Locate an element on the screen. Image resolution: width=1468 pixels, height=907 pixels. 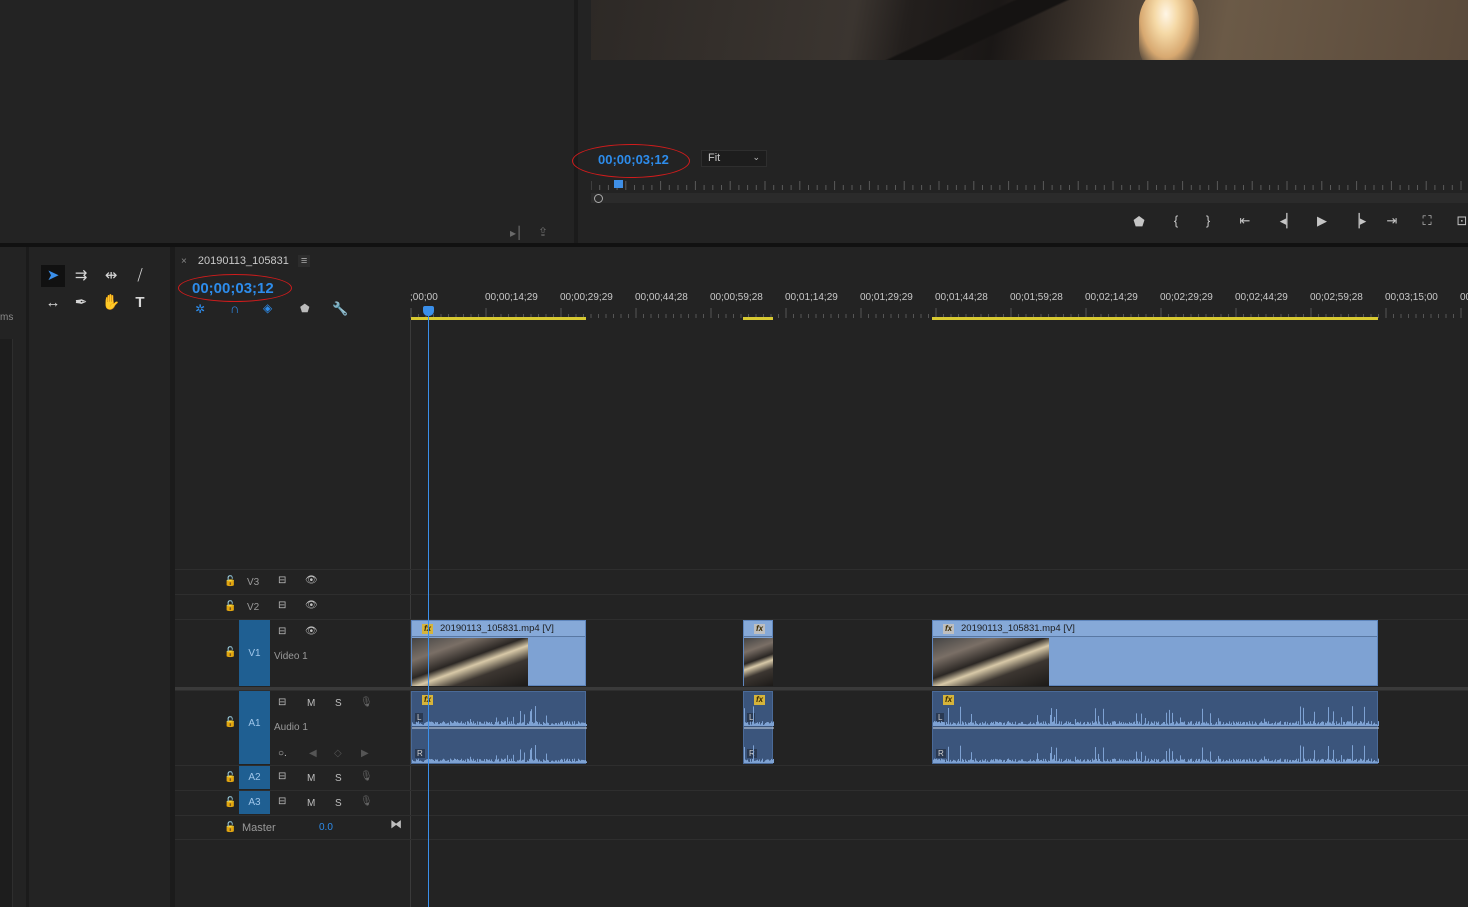
close-icon: × is located at coordinates (184, 261).